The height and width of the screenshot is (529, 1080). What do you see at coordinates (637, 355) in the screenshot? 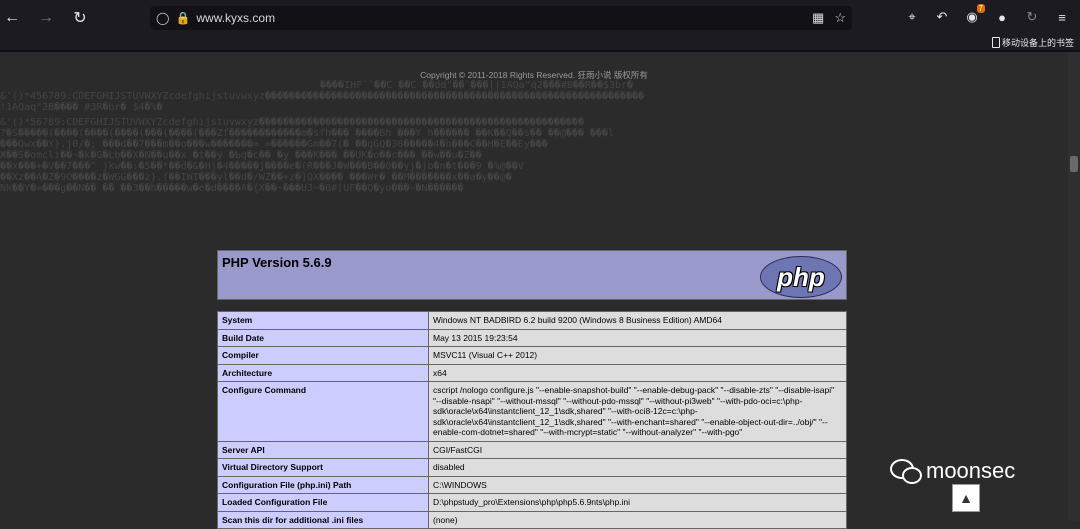
I see `row-value: MSVC11 (Visual C++ 2012)` at bounding box center [637, 355].